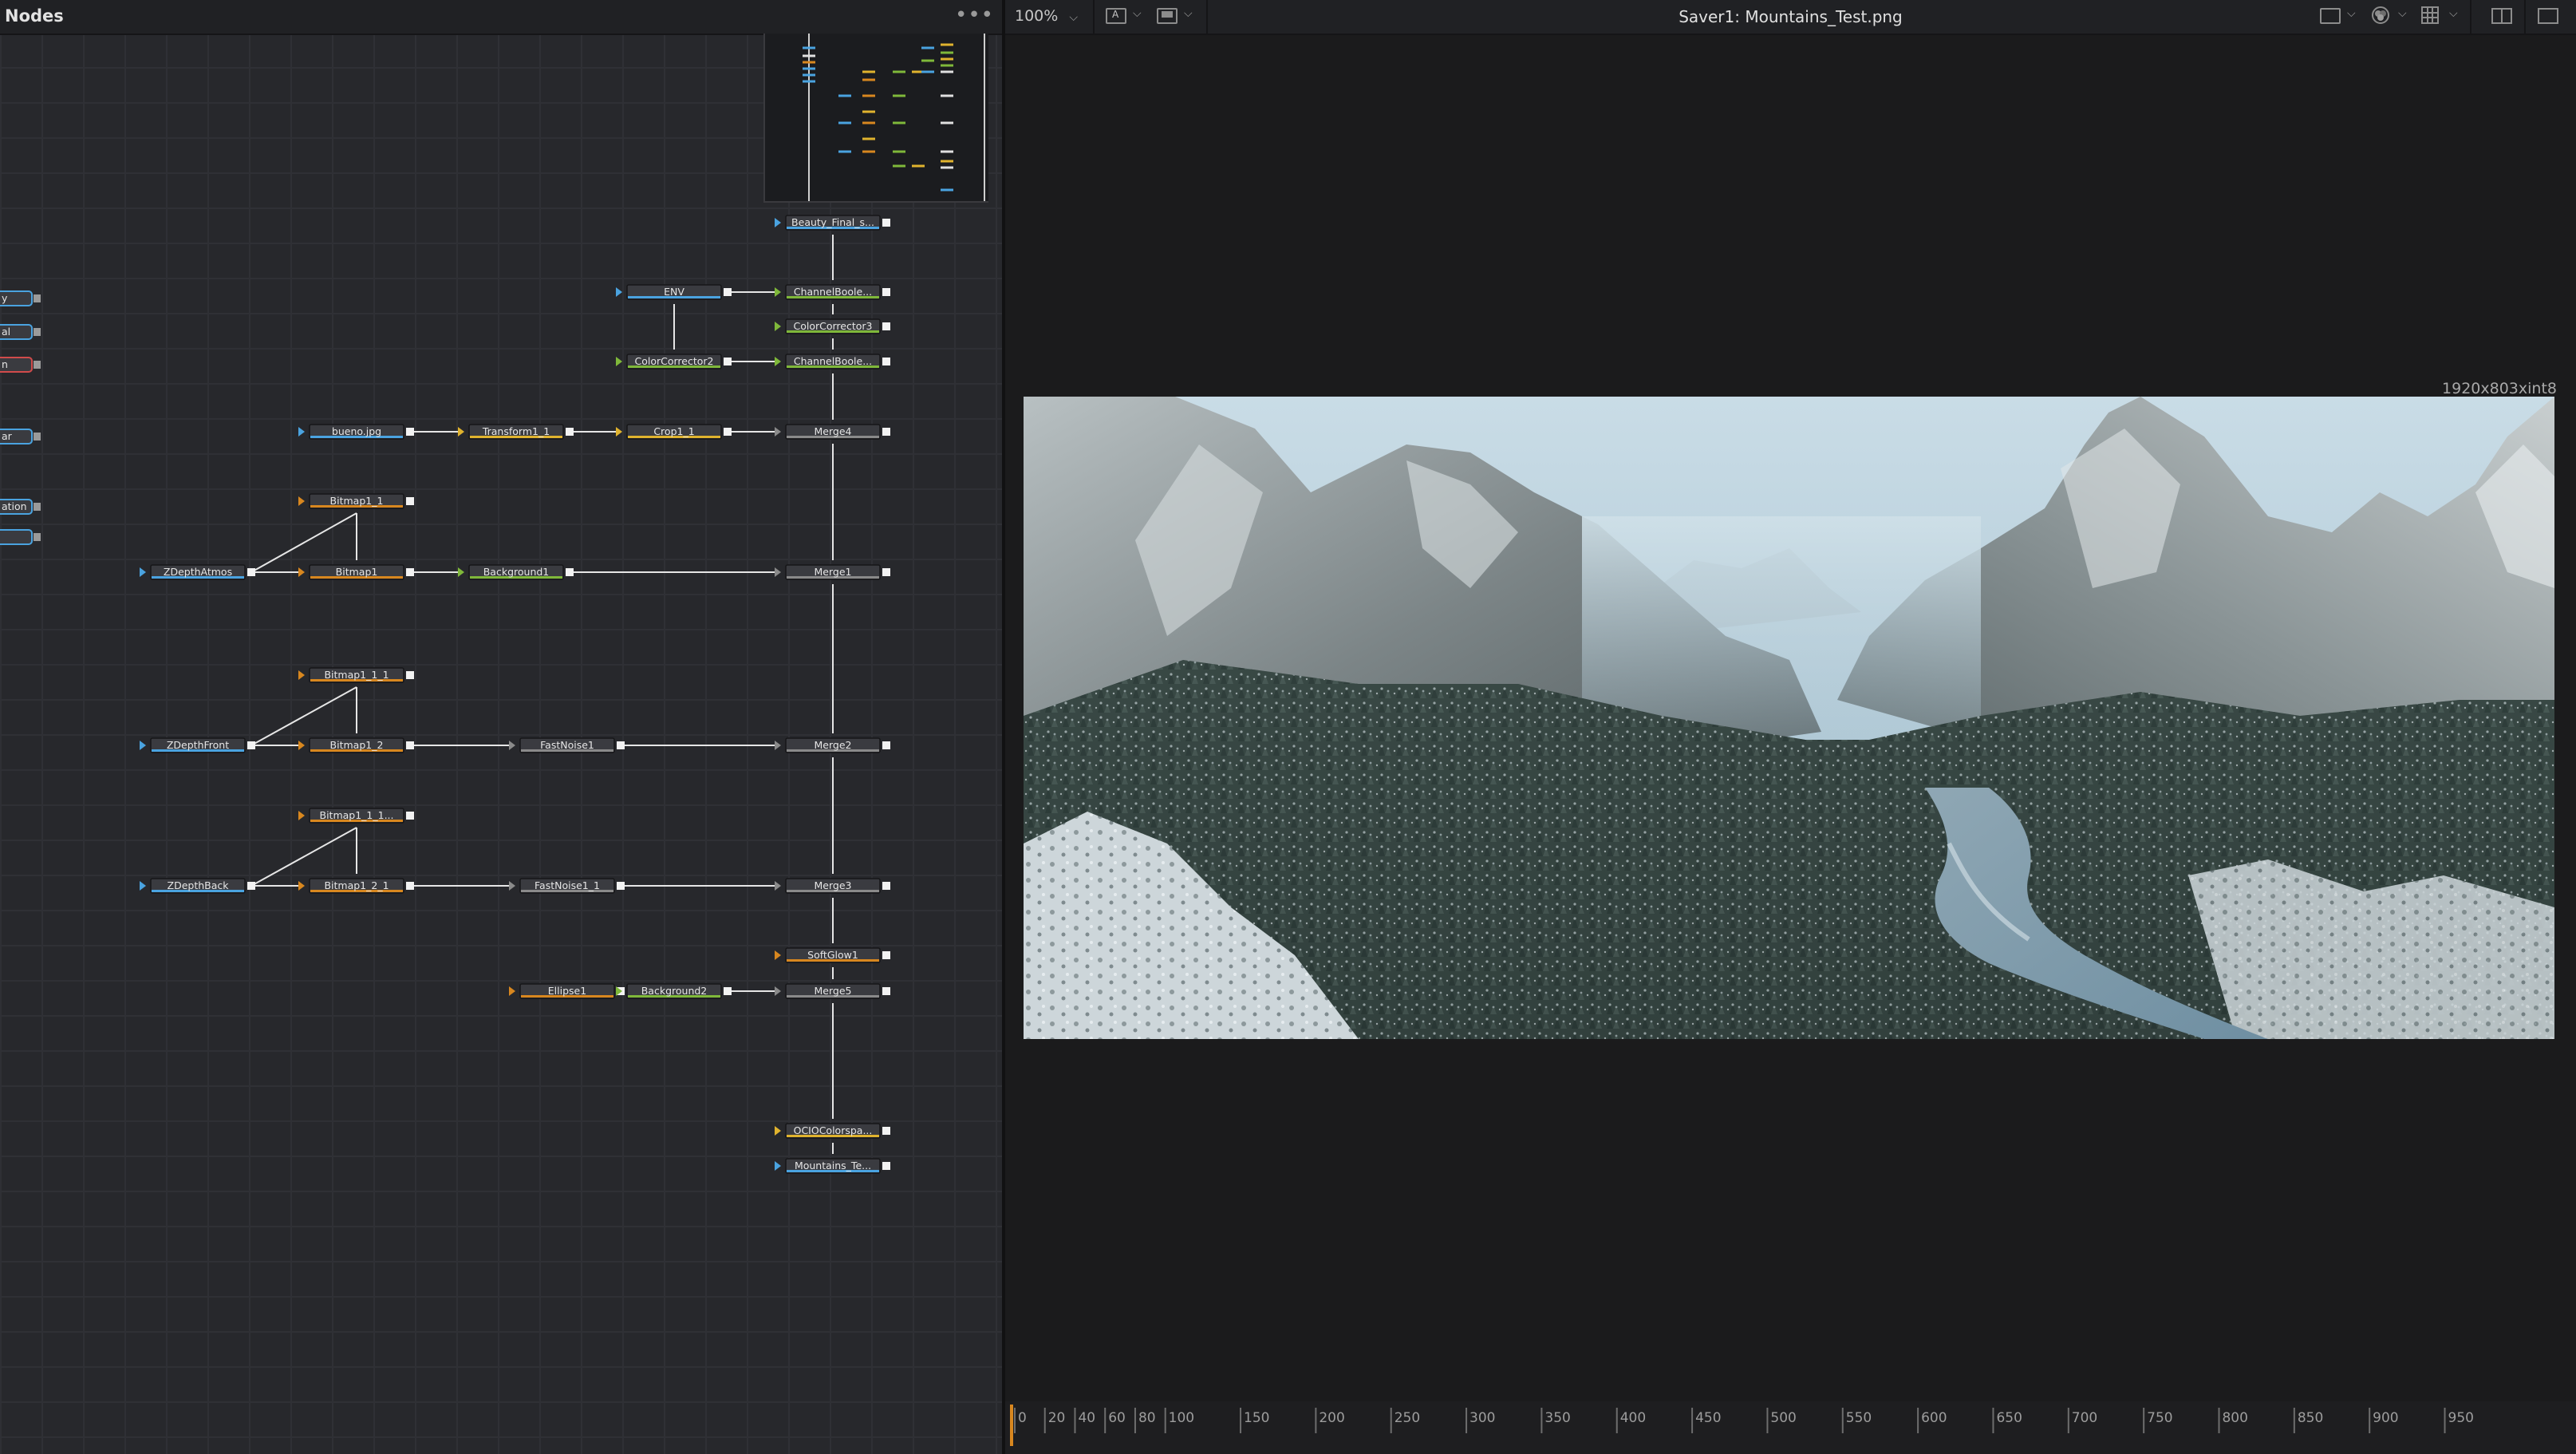  What do you see at coordinates (1012, 1425) in the screenshot?
I see `playhead` at bounding box center [1012, 1425].